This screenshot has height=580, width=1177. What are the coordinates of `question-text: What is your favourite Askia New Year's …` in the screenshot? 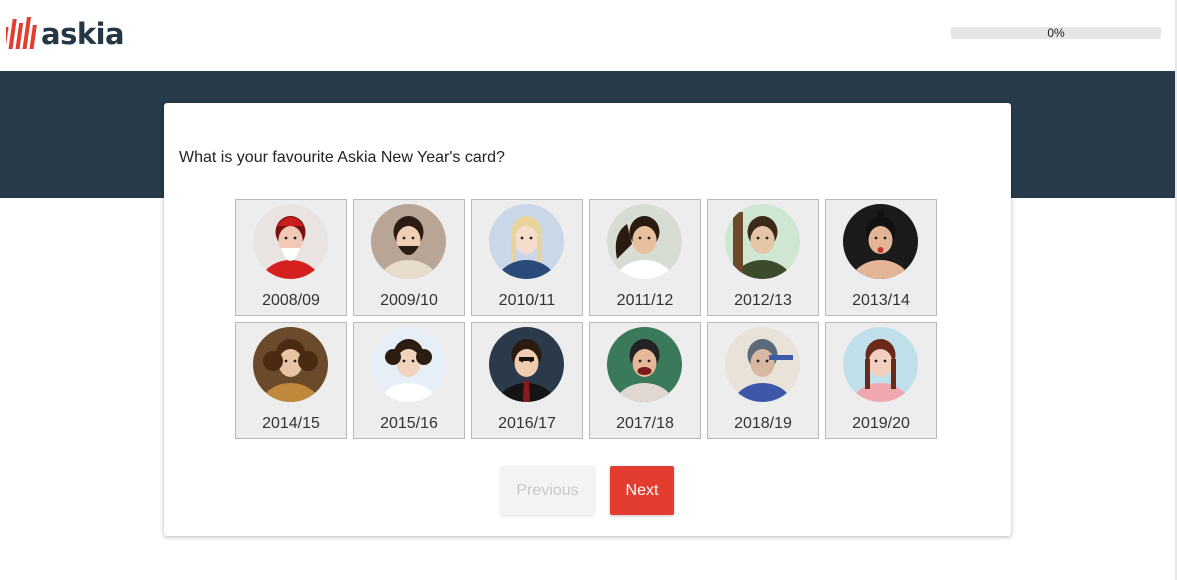 It's located at (342, 157).